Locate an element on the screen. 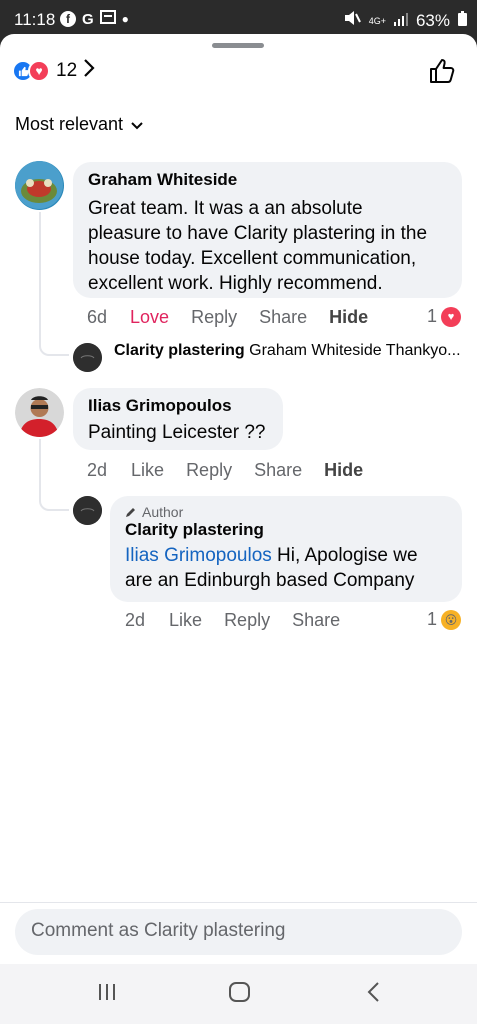 This screenshot has width=477, height=1024. facebook-icon: f is located at coordinates (68, 19).